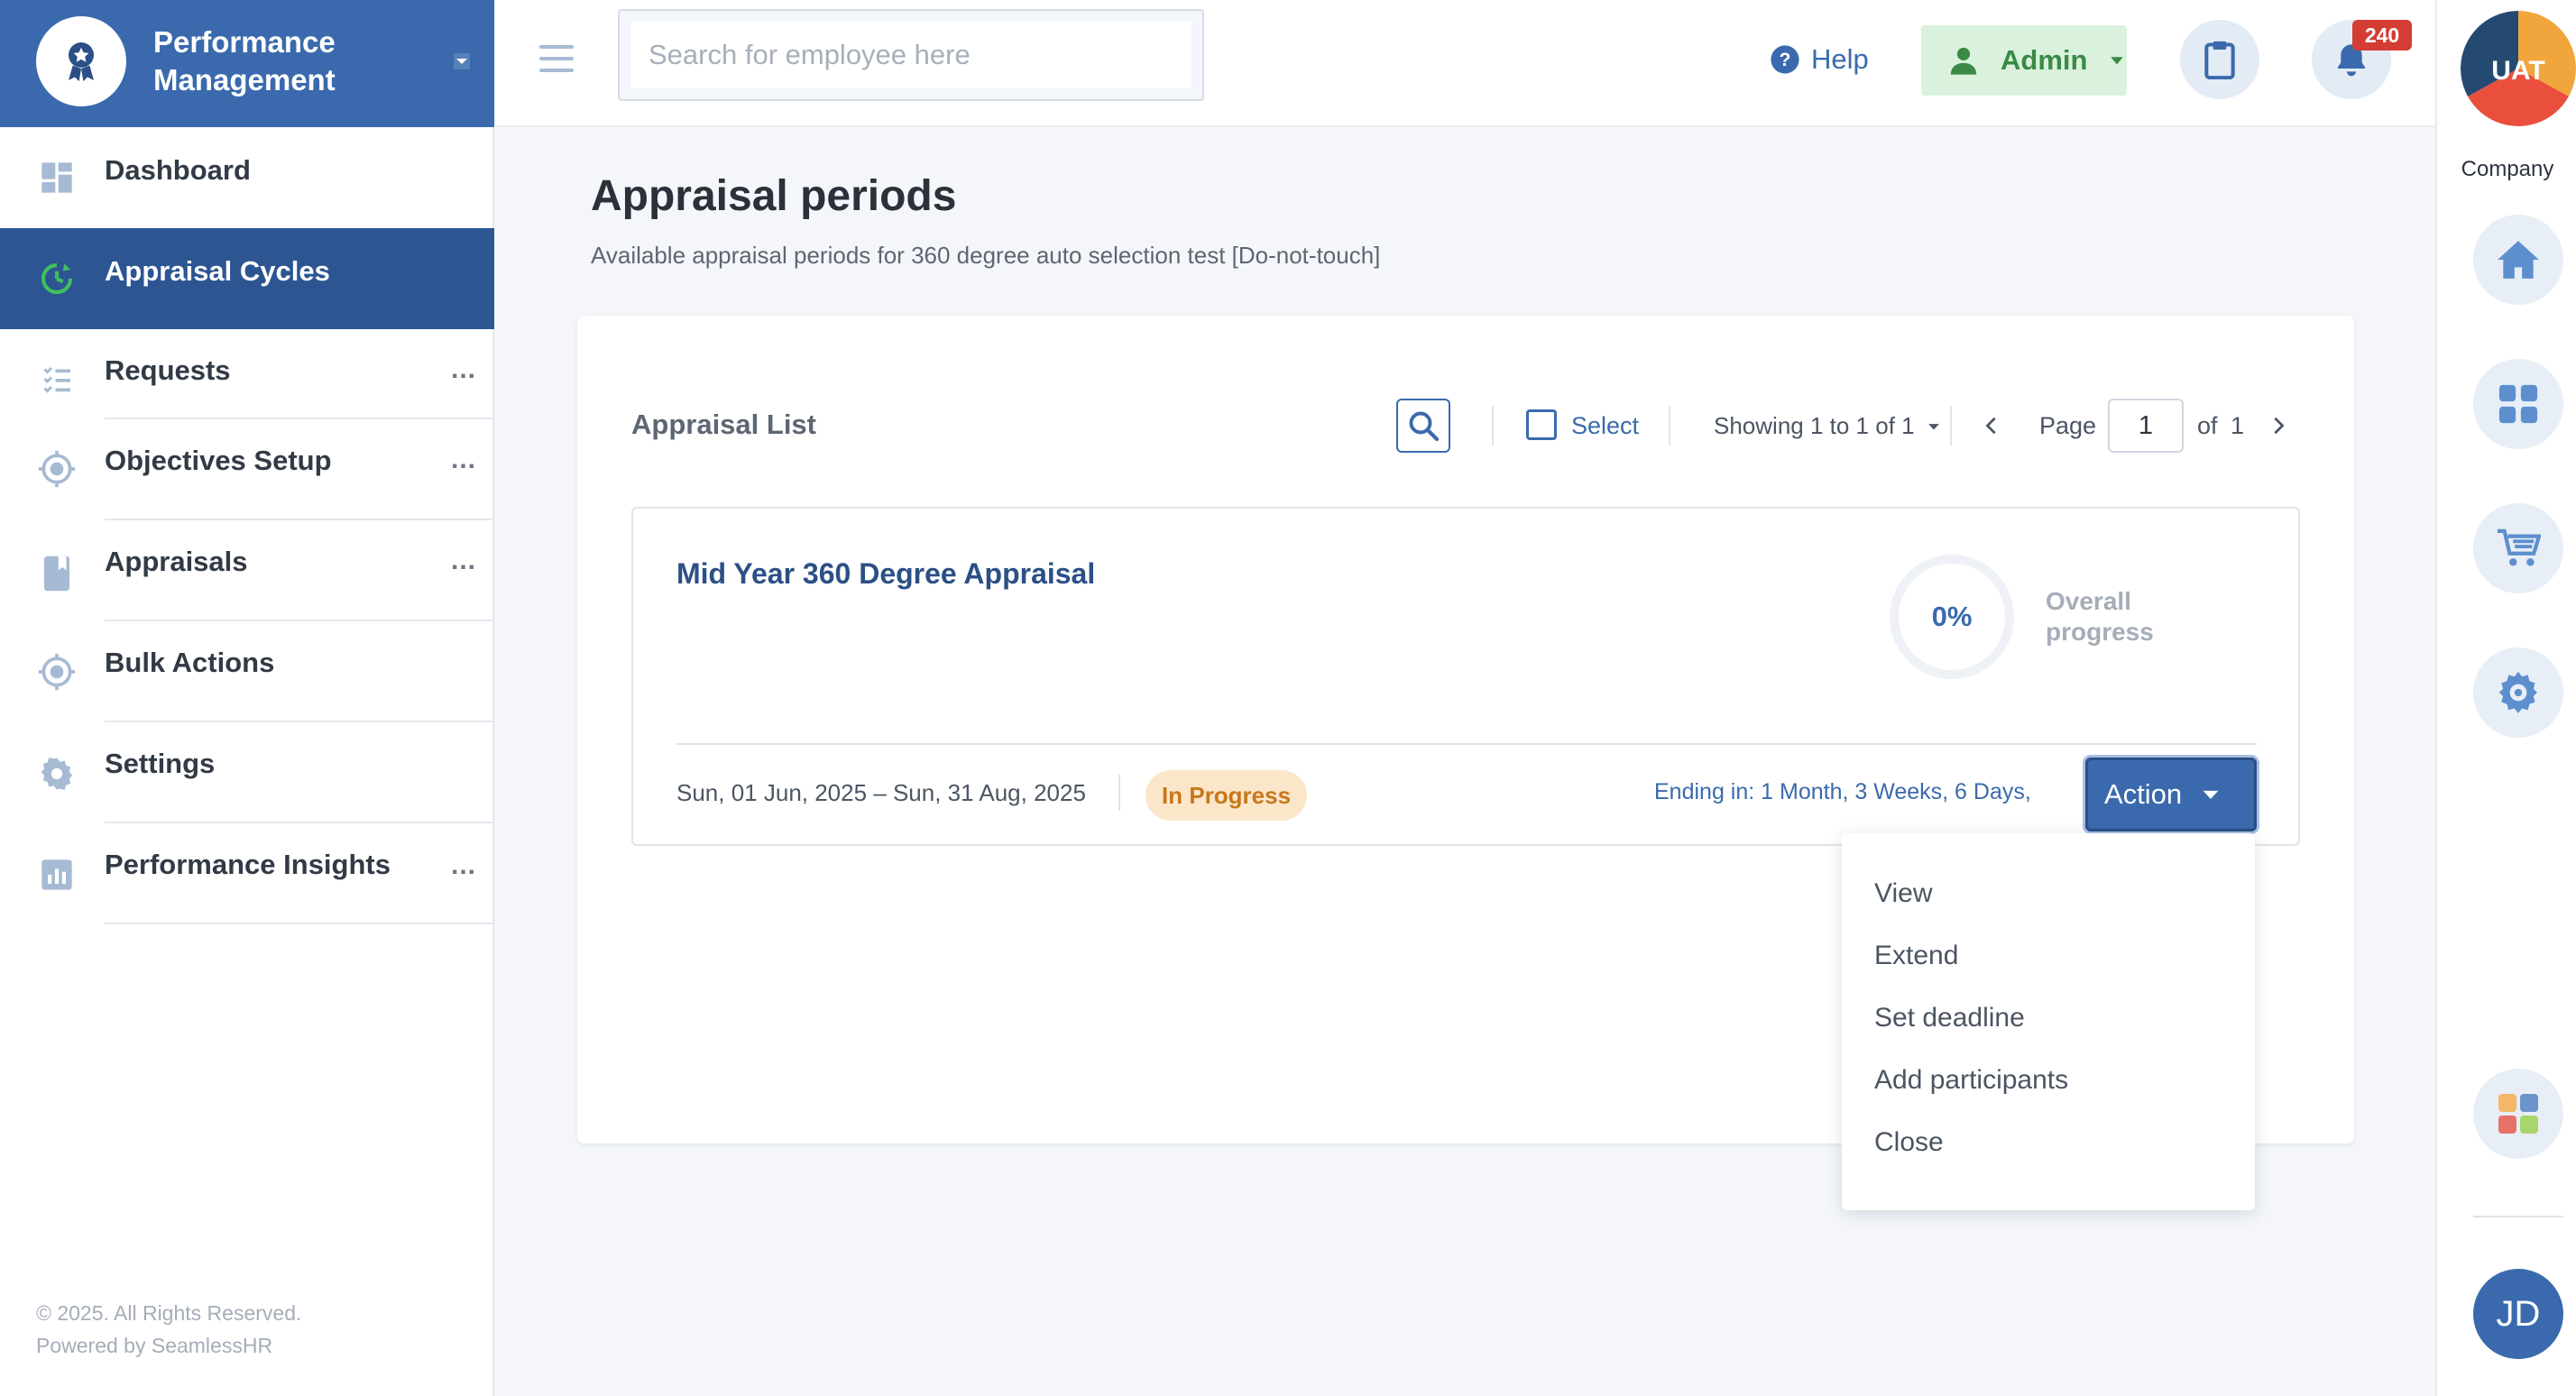 The width and height of the screenshot is (2576, 1396). Describe the element at coordinates (2100, 617) in the screenshot. I see `progress-label: Overall progress` at that location.